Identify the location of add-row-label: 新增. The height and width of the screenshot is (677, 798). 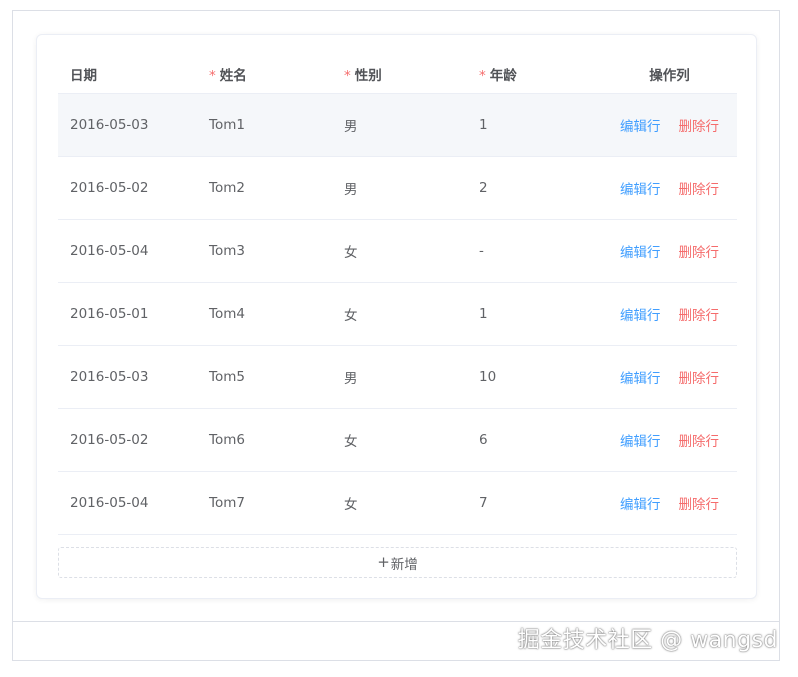
(404, 564).